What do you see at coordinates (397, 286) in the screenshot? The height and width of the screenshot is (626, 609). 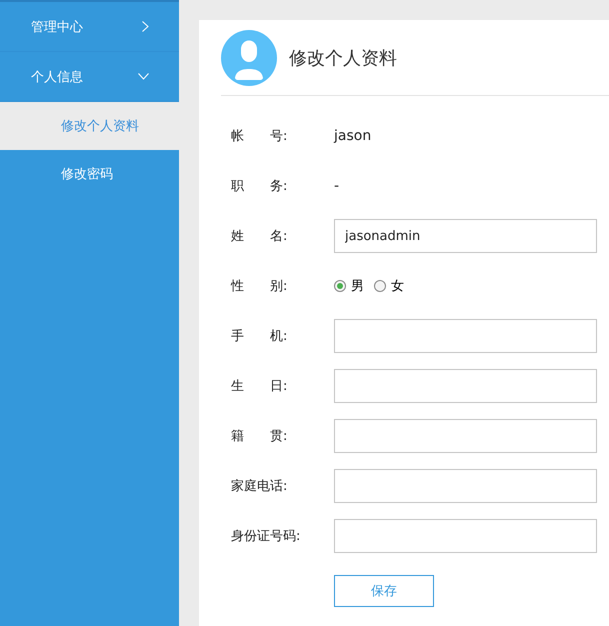 I see `radio-label: 女` at bounding box center [397, 286].